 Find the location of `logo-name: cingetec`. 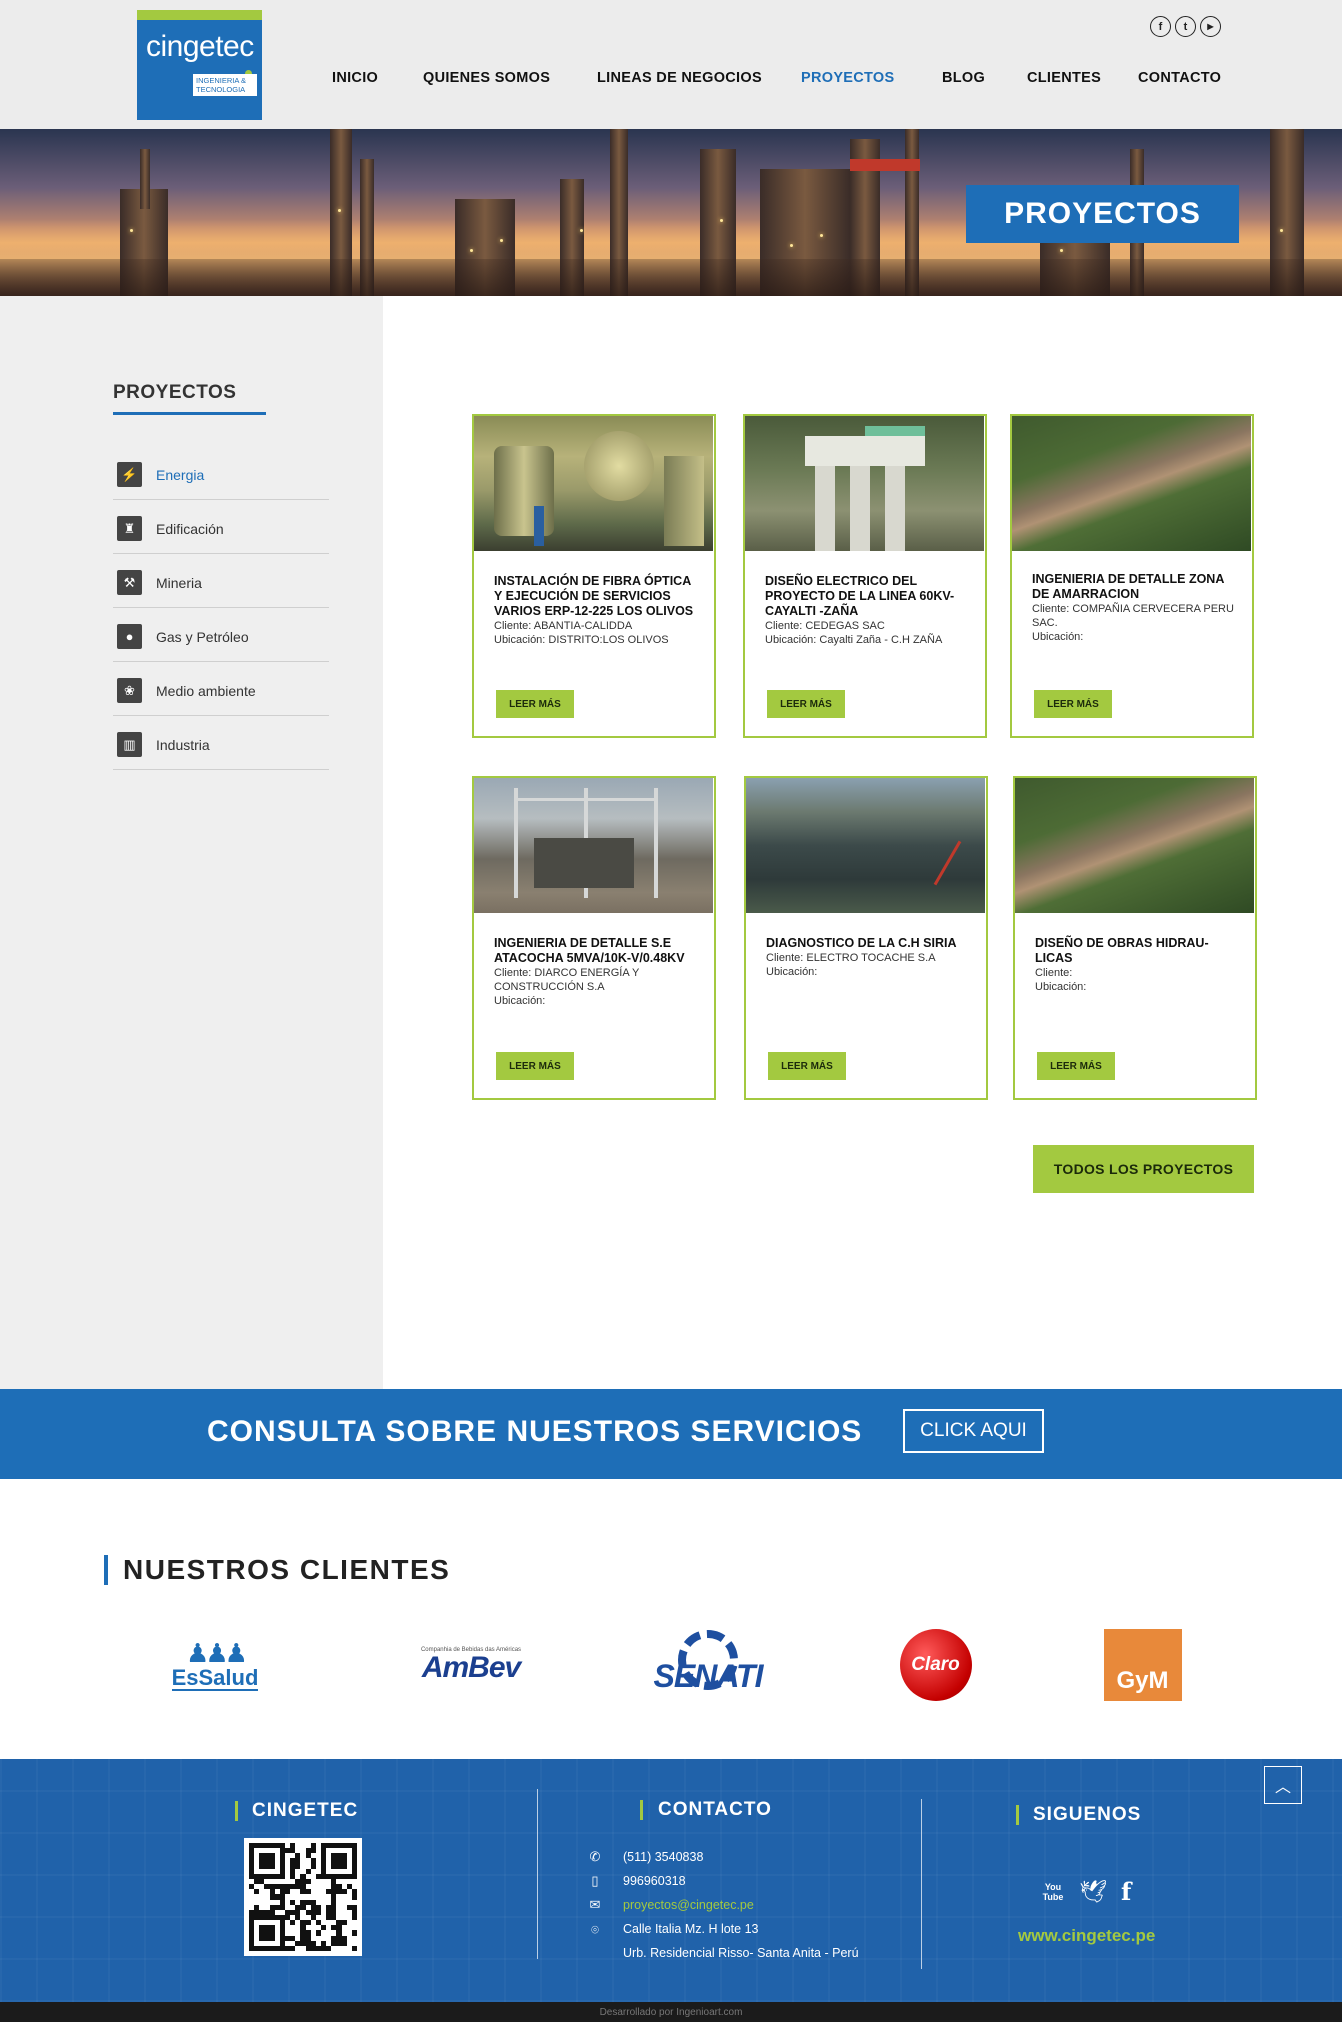

logo-name: cingetec is located at coordinates (200, 46).